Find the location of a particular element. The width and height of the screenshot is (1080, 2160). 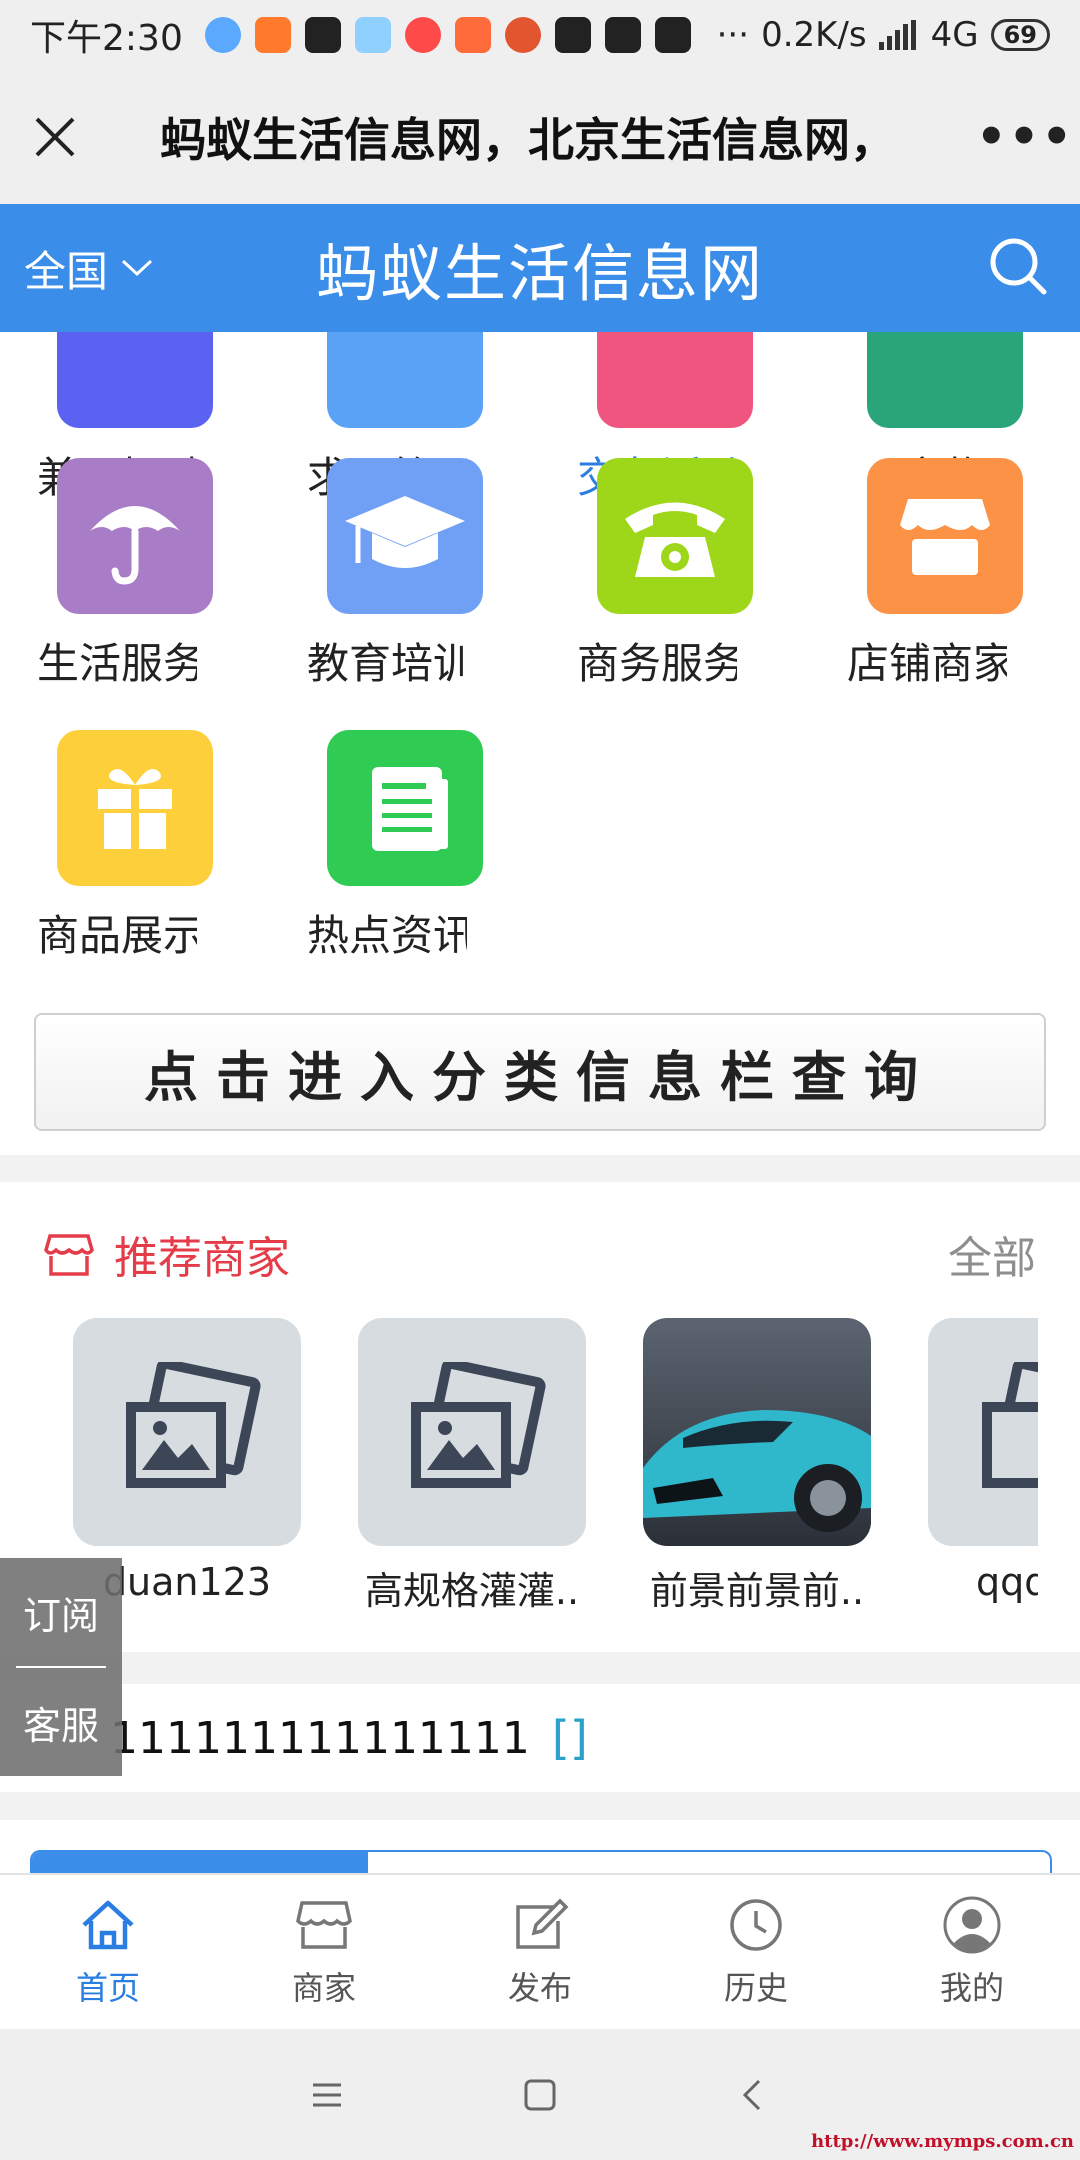

merchant-card: 高规格灌灌.. is located at coordinates (472, 1466).